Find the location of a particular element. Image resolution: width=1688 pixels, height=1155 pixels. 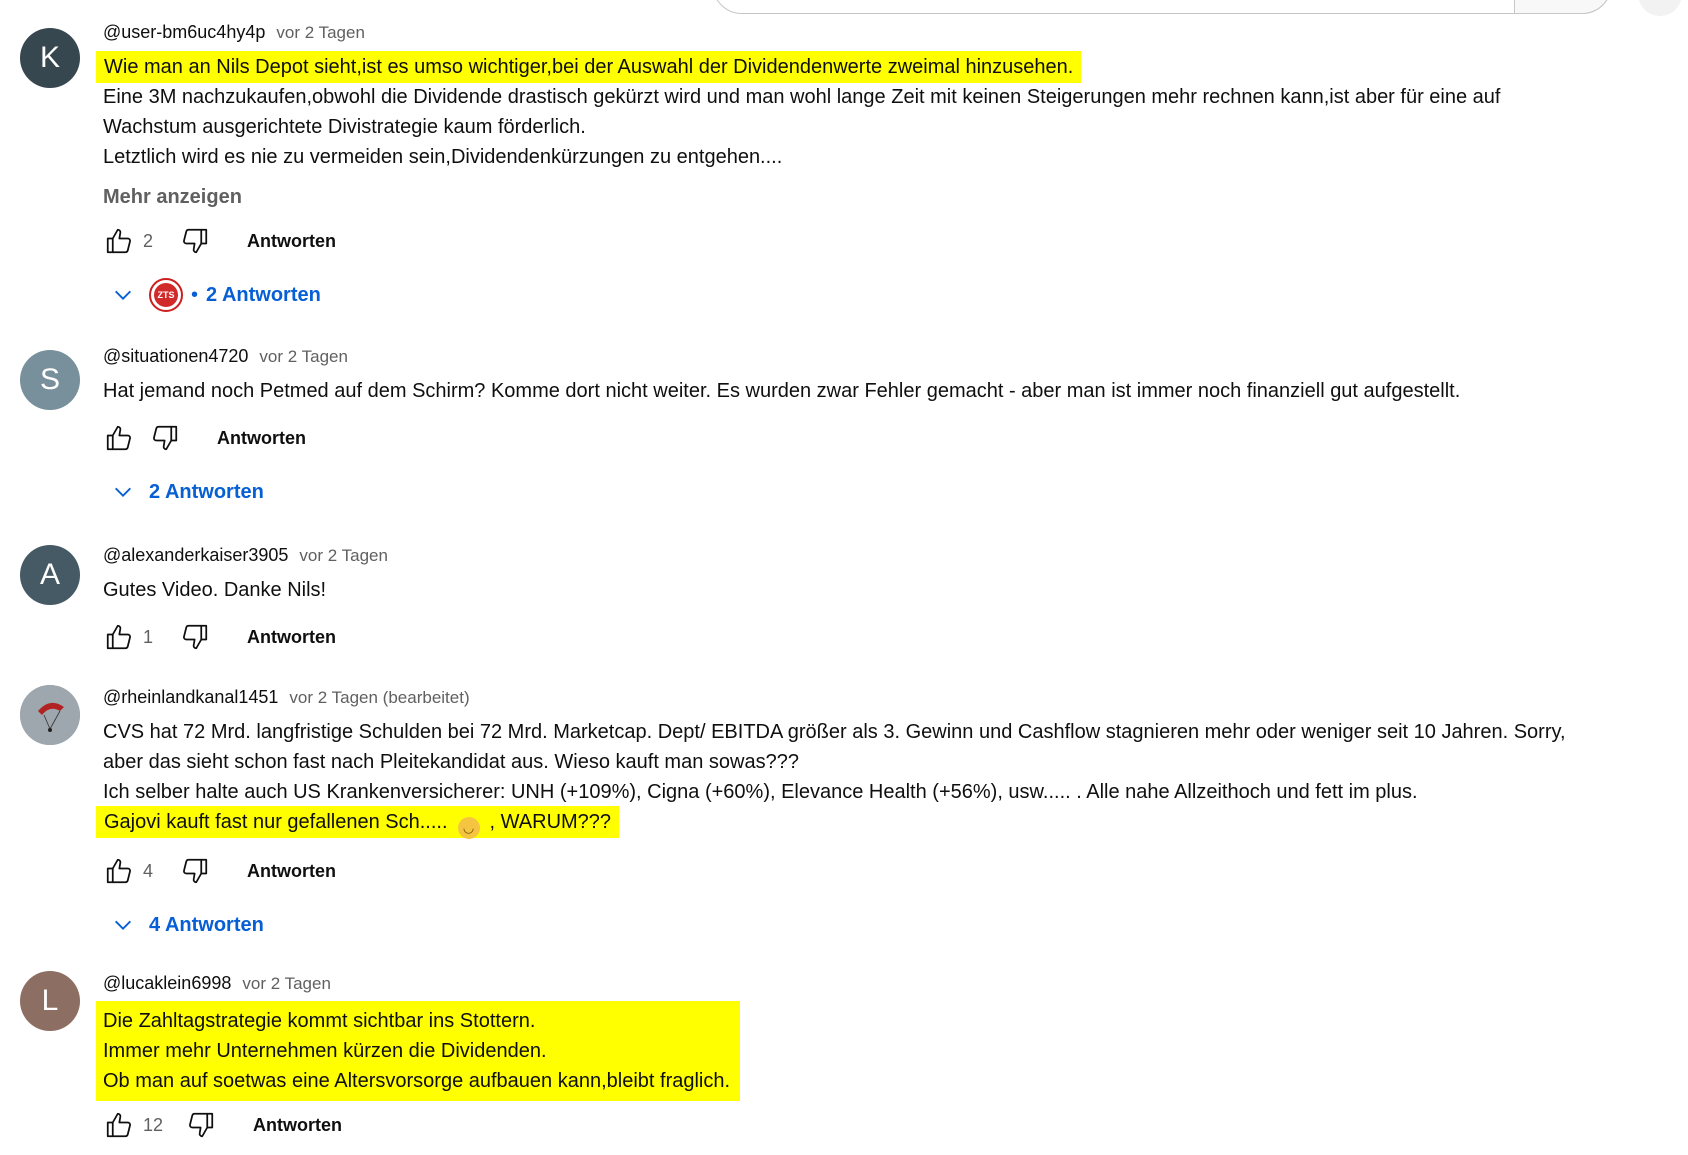

replies-count-label: 4 Antworten is located at coordinates (206, 925).